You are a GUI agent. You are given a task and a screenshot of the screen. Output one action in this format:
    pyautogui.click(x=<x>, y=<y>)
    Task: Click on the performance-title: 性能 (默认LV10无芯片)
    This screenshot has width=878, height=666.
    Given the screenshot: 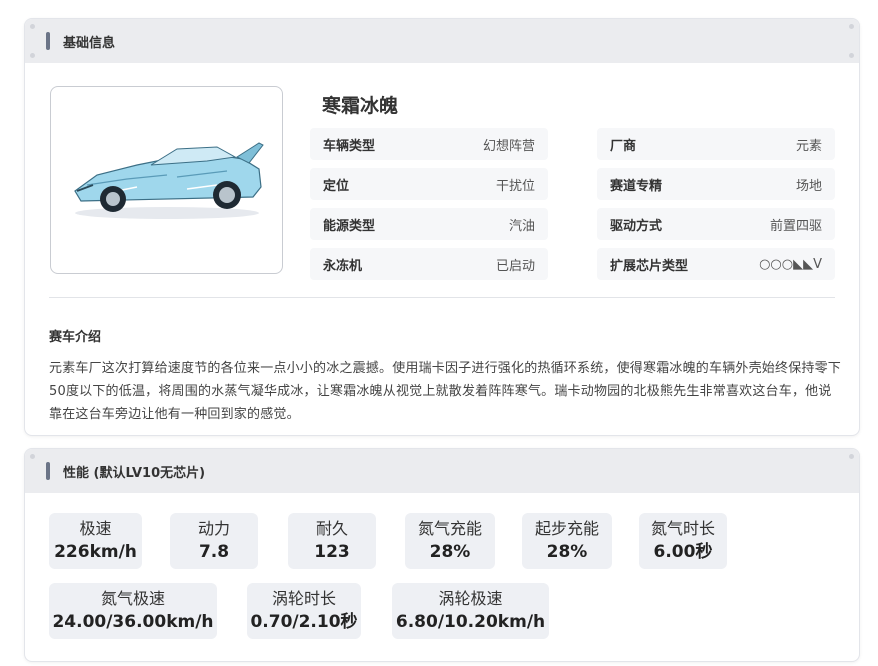 What is the action you would take?
    pyautogui.click(x=134, y=473)
    